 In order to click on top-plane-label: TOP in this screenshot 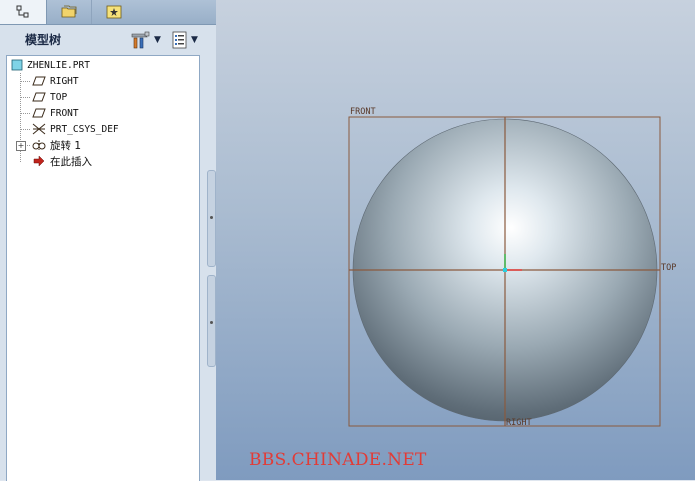, I will do `click(669, 268)`.